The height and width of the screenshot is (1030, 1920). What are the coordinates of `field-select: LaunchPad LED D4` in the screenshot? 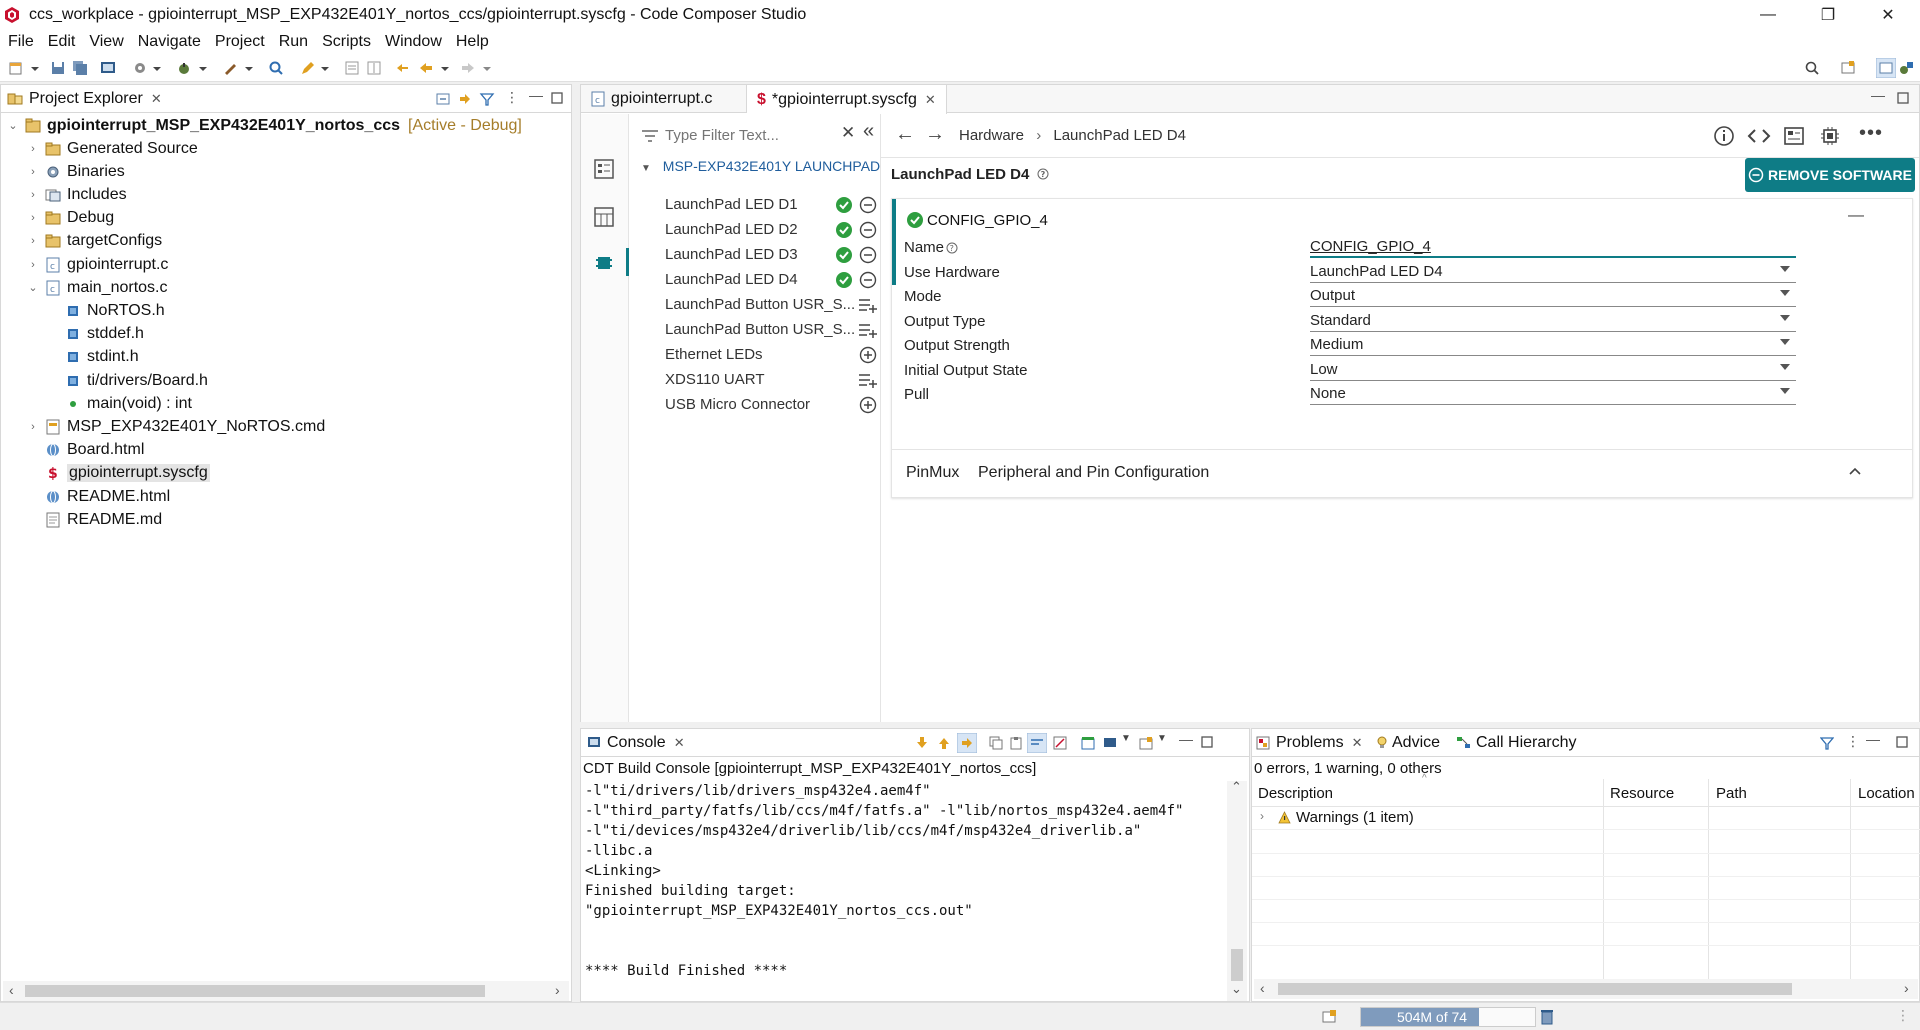 It's located at (1553, 271).